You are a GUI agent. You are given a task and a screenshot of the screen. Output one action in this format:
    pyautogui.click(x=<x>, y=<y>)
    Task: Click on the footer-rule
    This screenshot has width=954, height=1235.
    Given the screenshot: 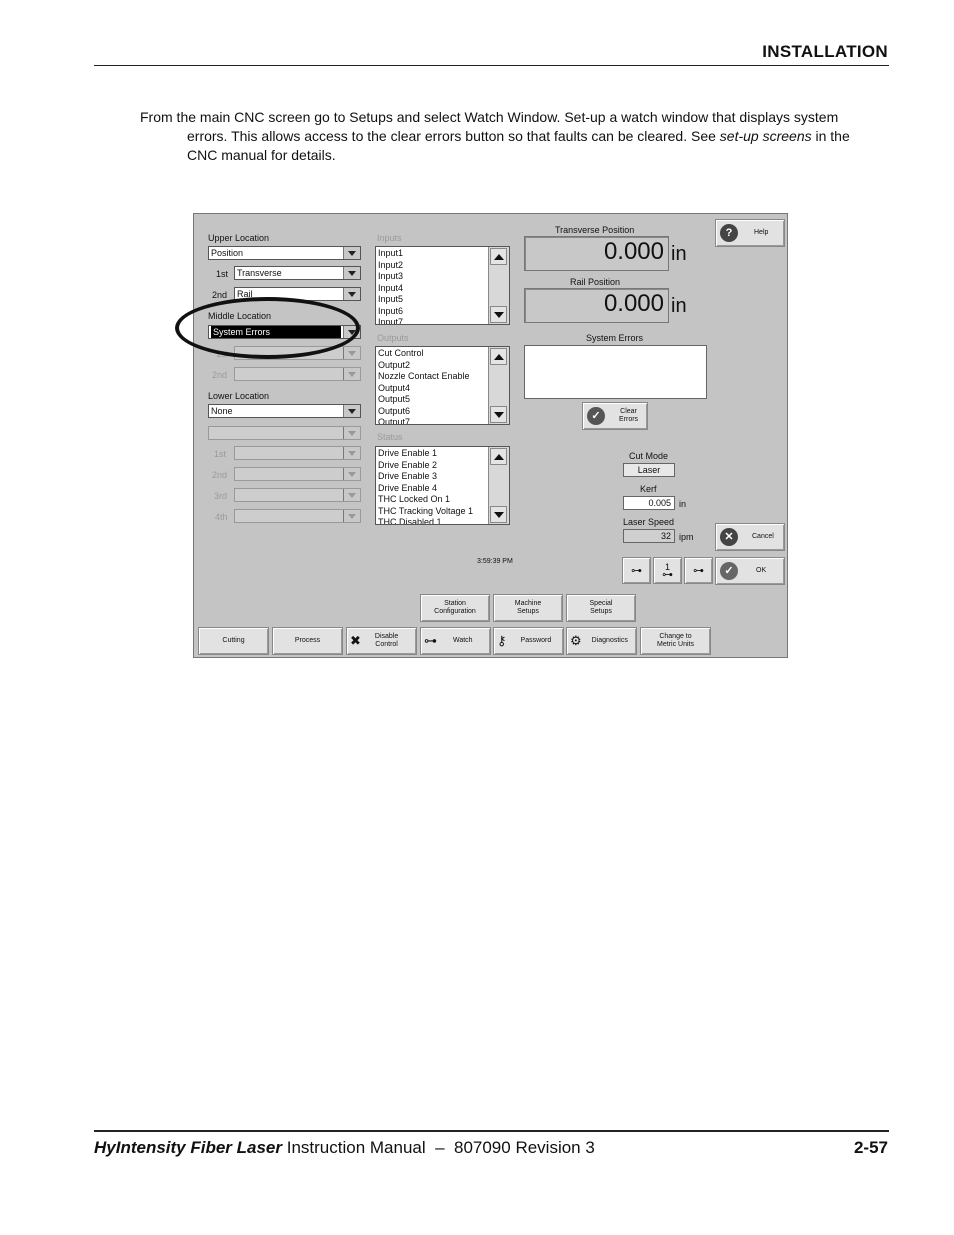 What is the action you would take?
    pyautogui.click(x=491, y=1131)
    